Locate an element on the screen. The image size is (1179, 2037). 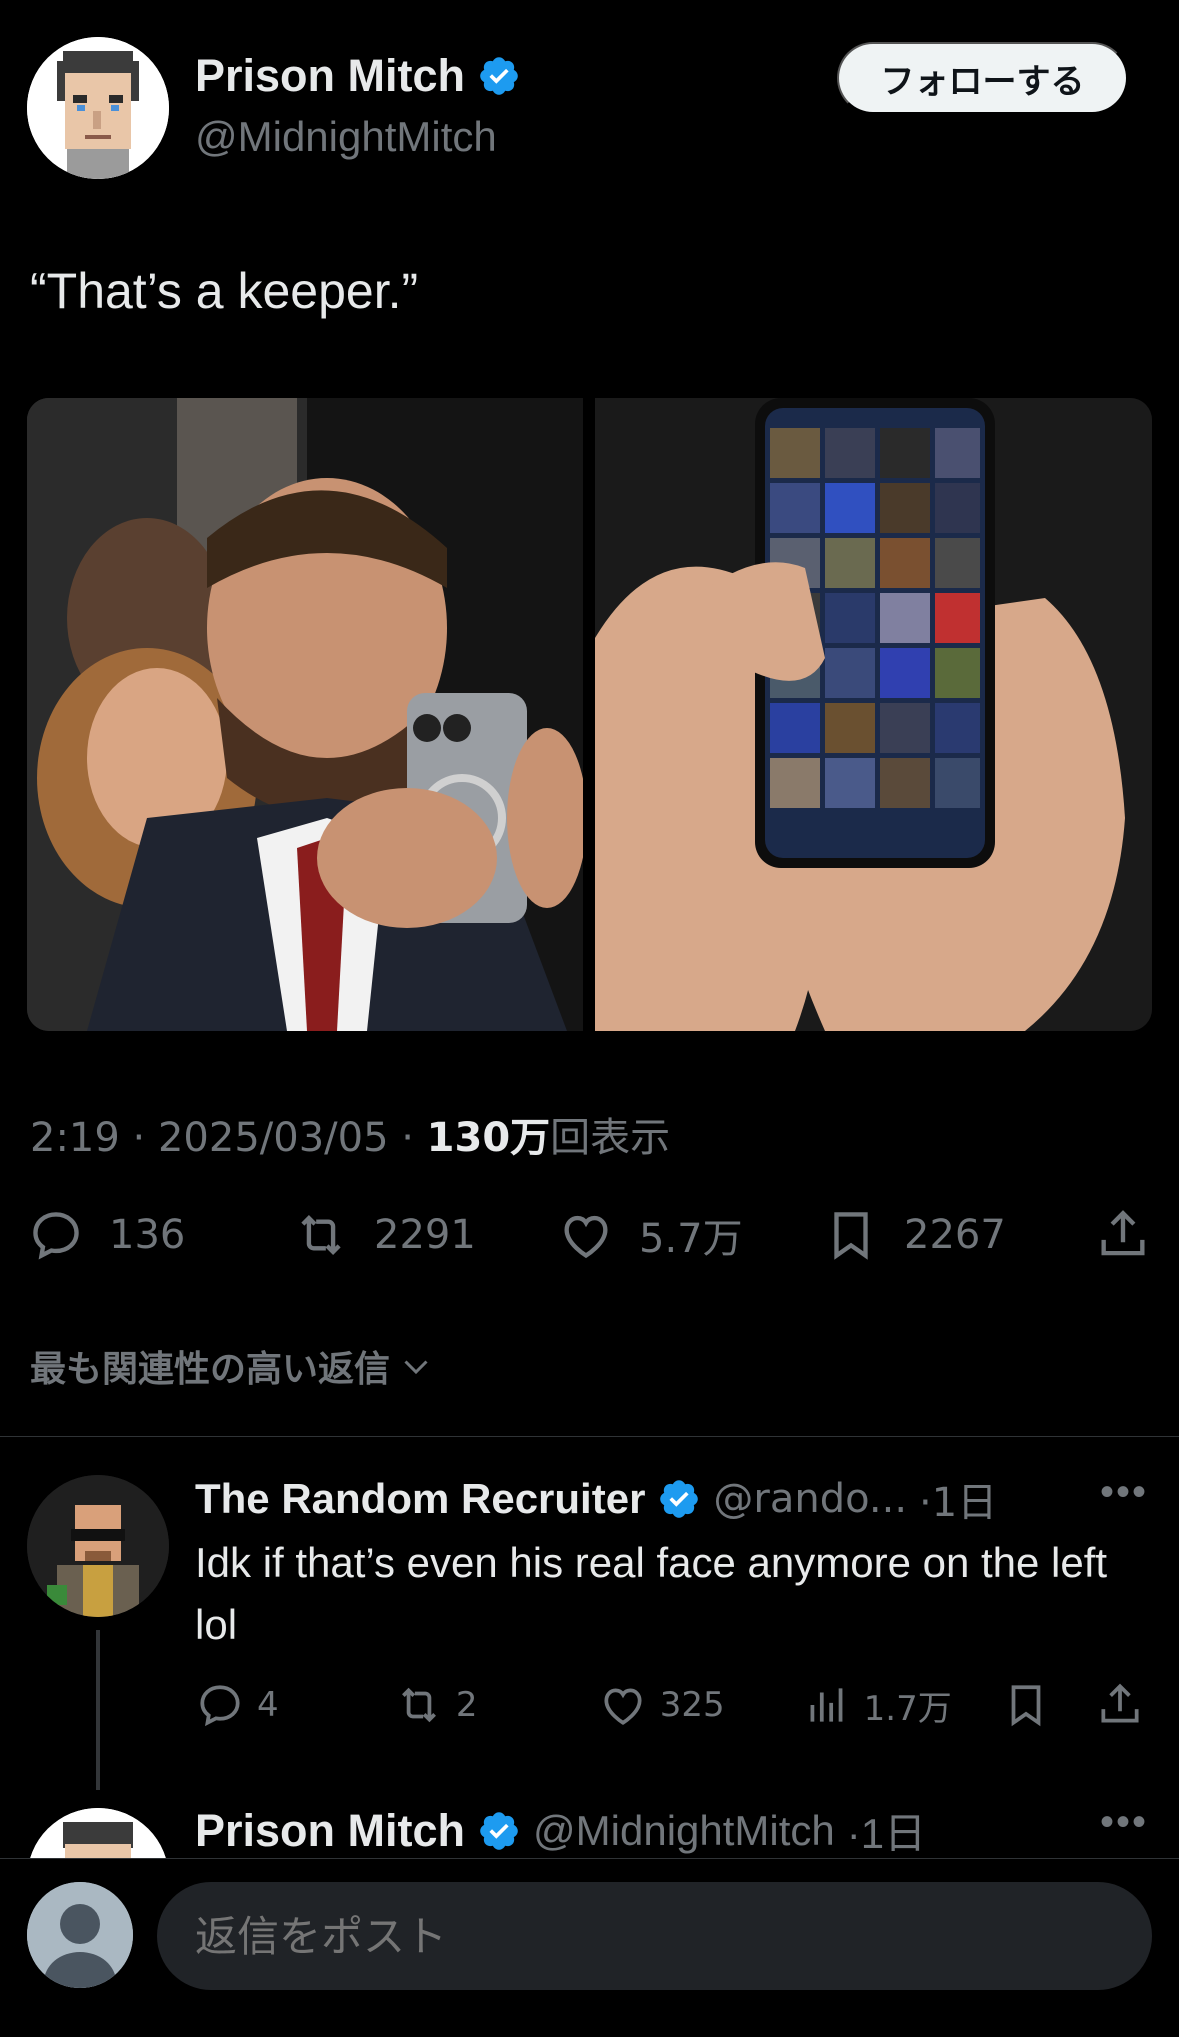
retweet-count: 2291 is located at coordinates (425, 1235).